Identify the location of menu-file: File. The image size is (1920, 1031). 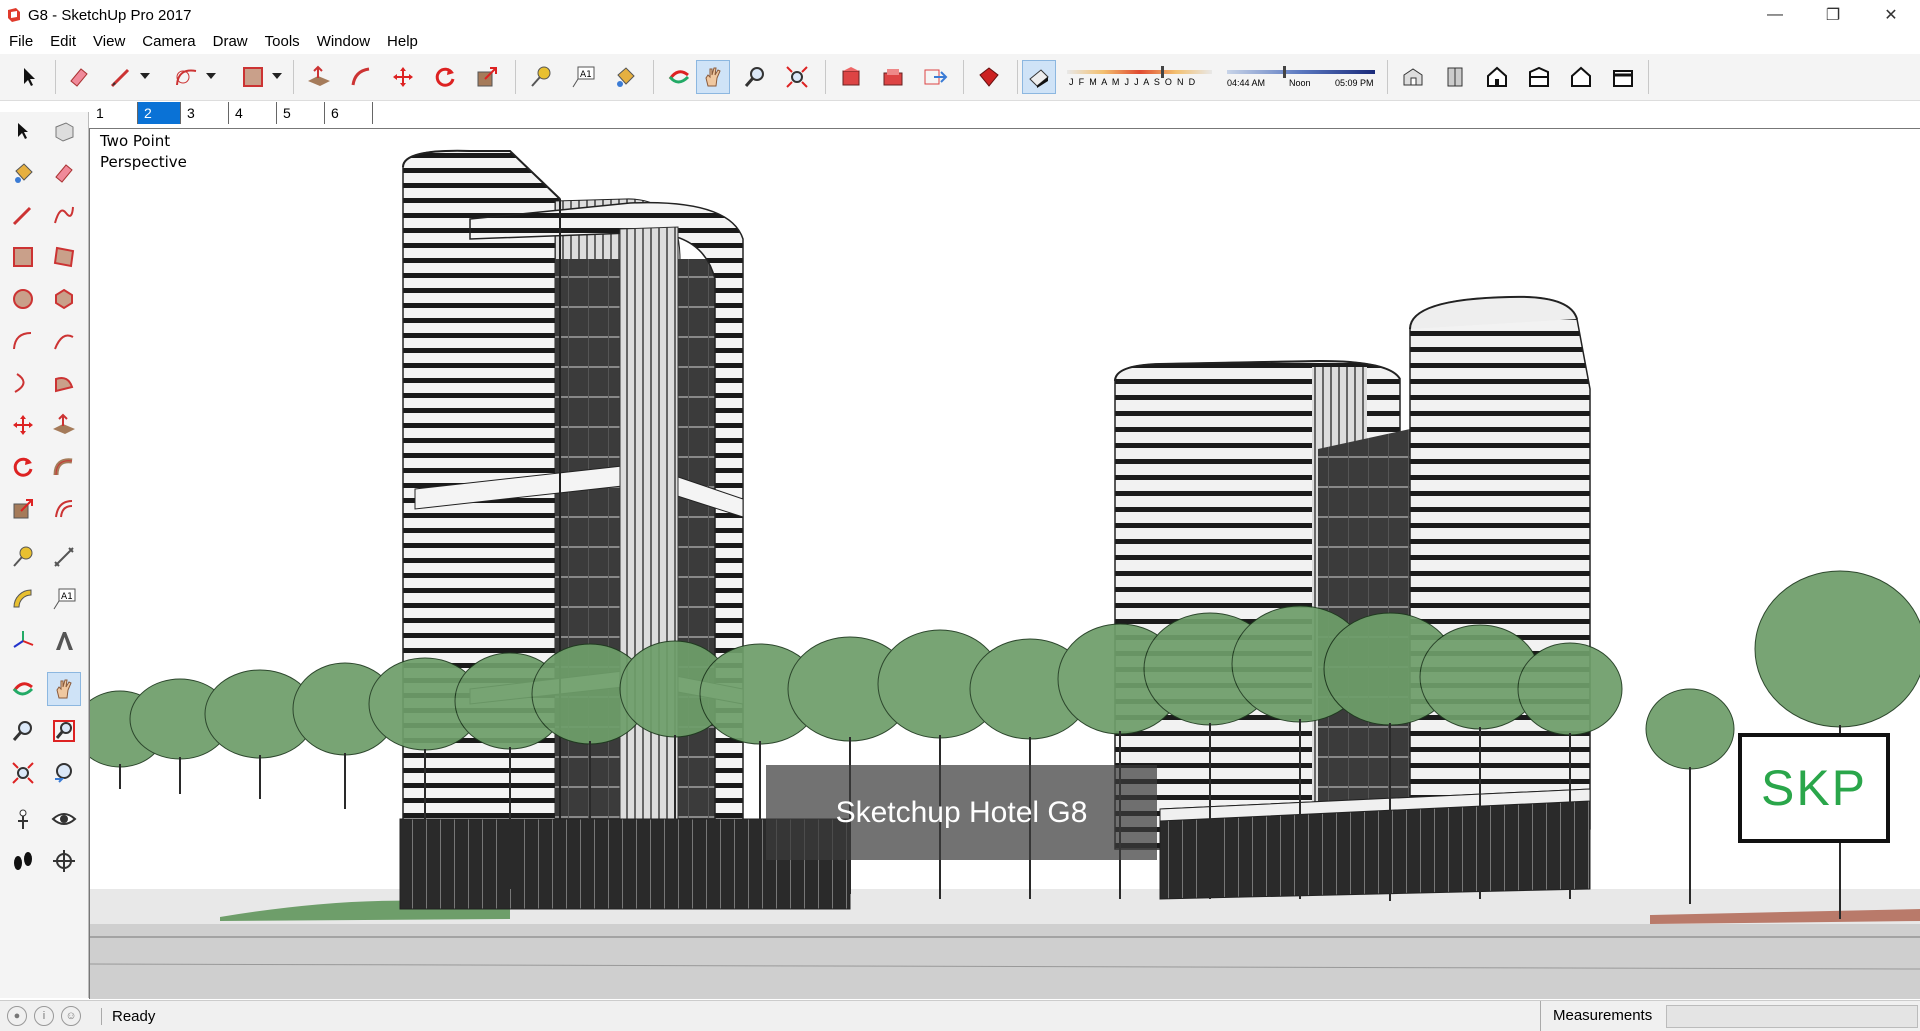
(20, 41).